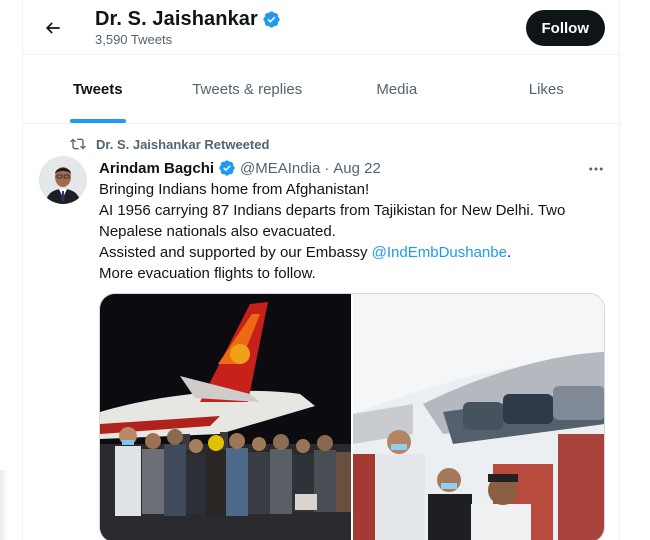 Image resolution: width=650 pixels, height=540 pixels. I want to click on author-name: Arindam Bagchi, so click(156, 168).